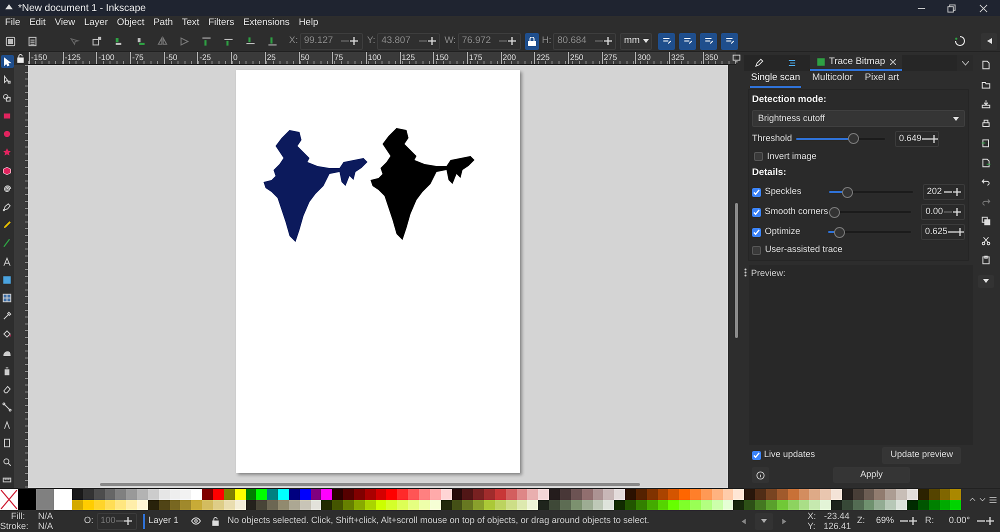 The width and height of the screenshot is (1000, 532). I want to click on menu-item: Help, so click(308, 23).